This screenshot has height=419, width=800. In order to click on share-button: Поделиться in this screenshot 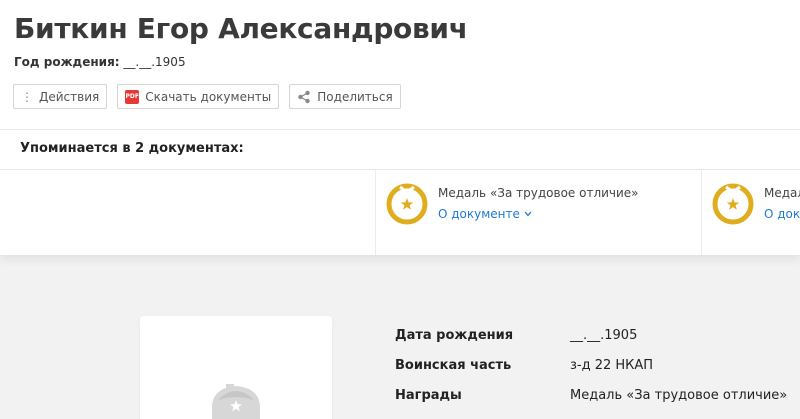, I will do `click(345, 96)`.